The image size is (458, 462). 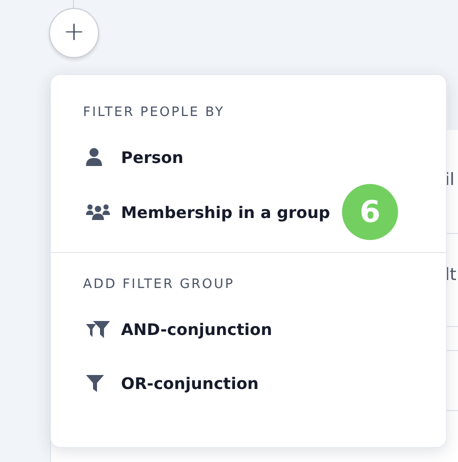 I want to click on section-heading: FILTER PEOPLE BY, so click(x=154, y=112).